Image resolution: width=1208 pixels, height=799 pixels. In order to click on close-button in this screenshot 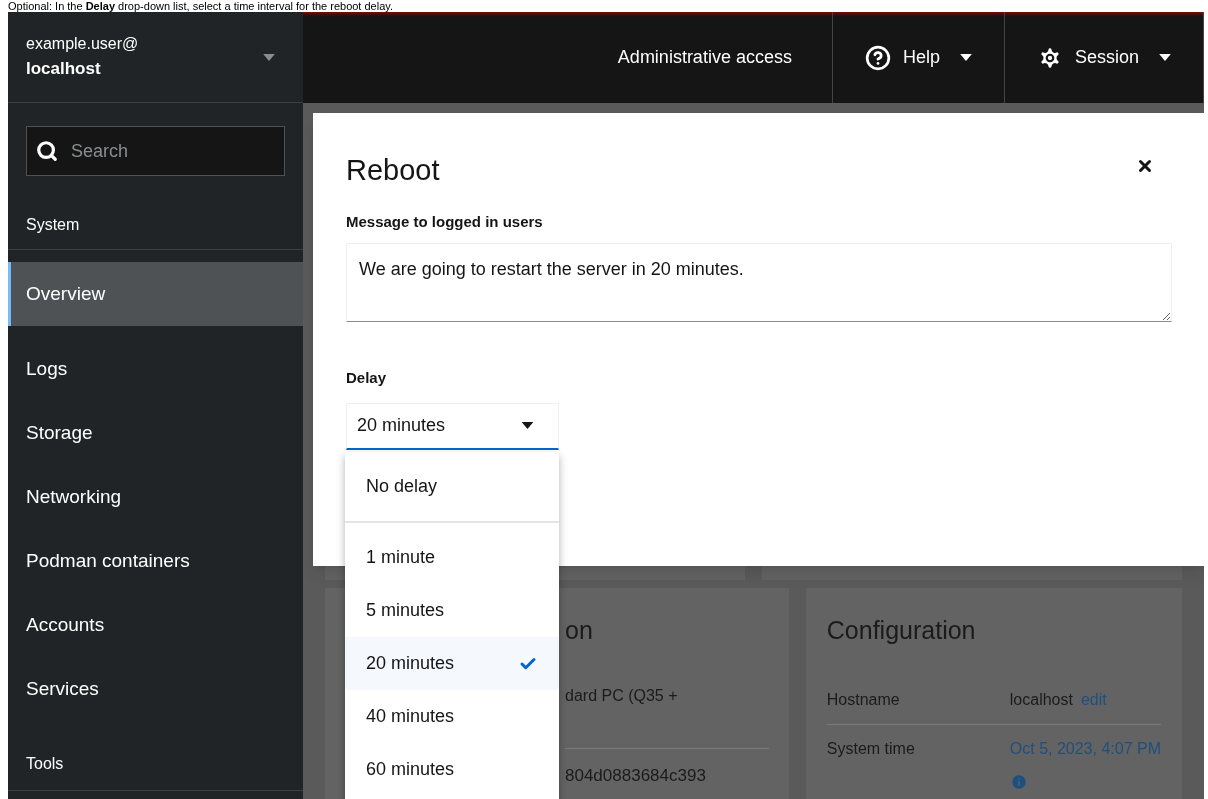, I will do `click(1145, 166)`.